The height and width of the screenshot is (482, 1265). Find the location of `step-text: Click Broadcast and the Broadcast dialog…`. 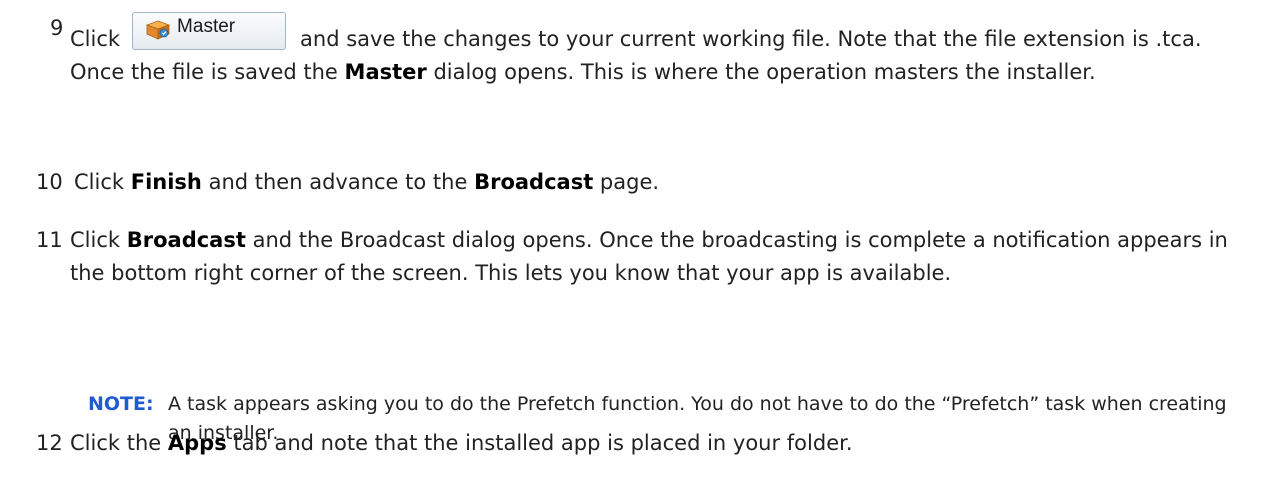

step-text: Click Broadcast and the Broadcast dialog… is located at coordinates (660, 257).